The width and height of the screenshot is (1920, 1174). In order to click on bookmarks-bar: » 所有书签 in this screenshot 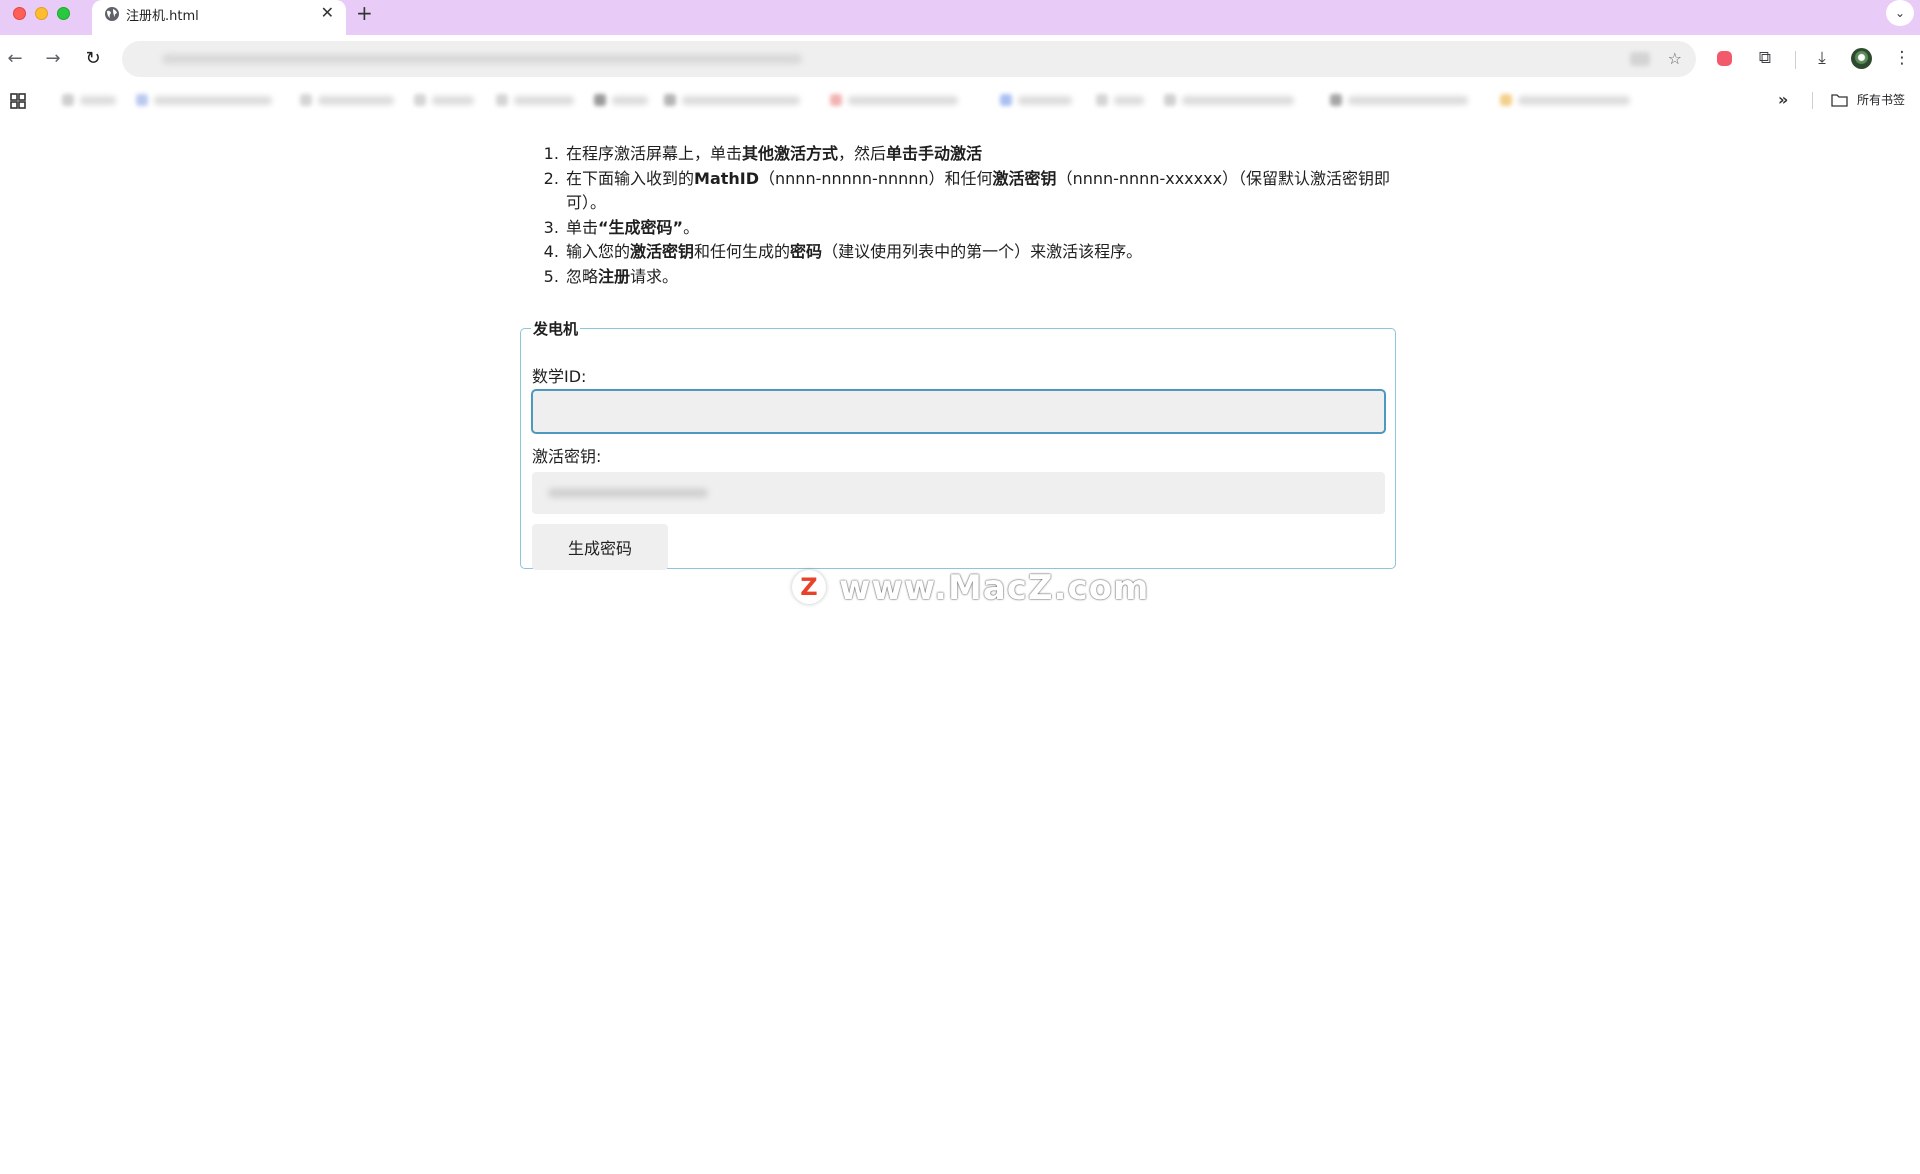, I will do `click(960, 100)`.